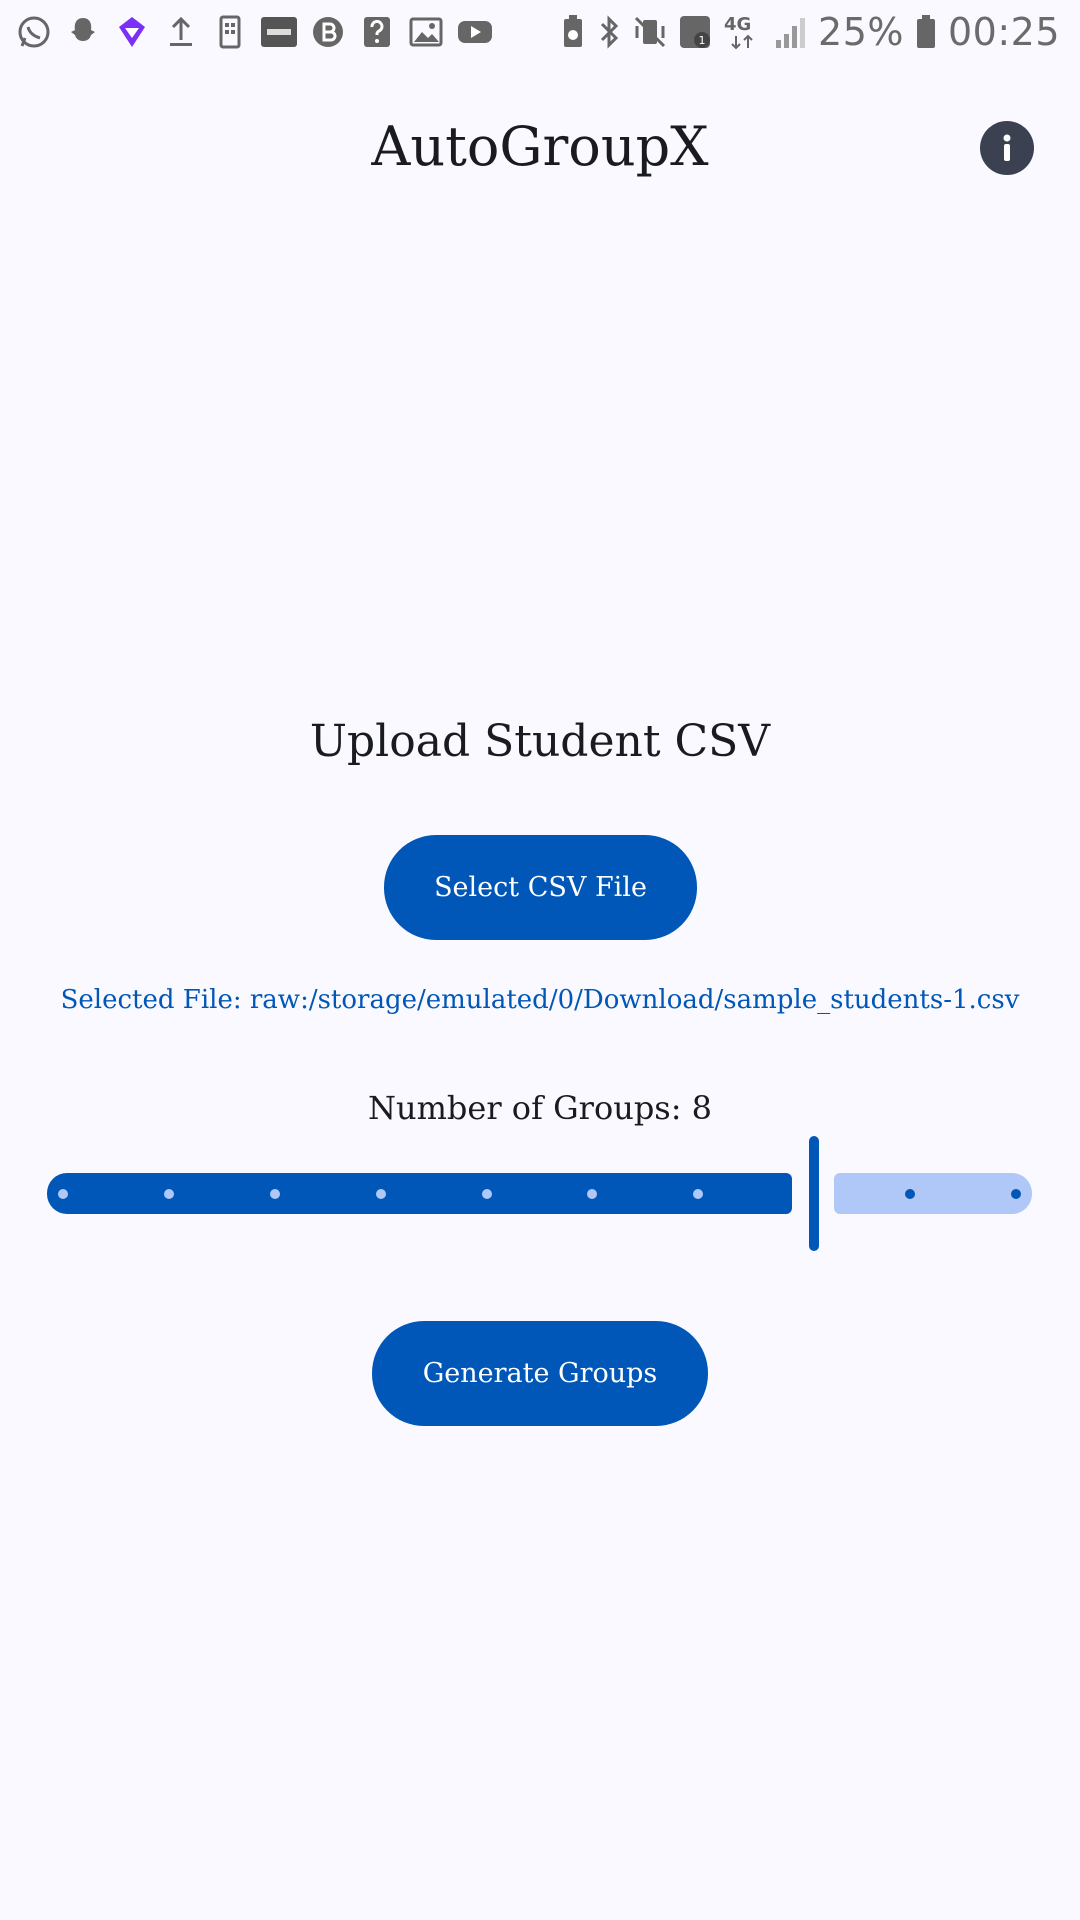 This screenshot has width=1080, height=1920. I want to click on signal-icon, so click(791, 32).